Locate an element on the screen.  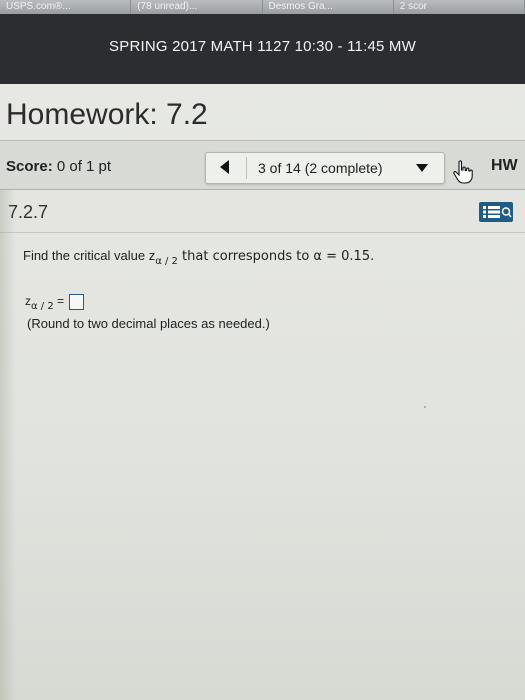
score-value: 0 of 1 pt is located at coordinates (84, 166).